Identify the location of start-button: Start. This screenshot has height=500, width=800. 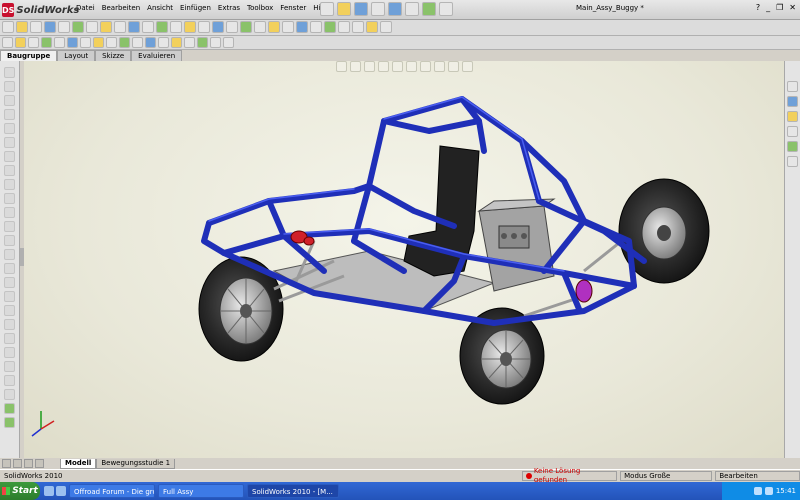
(20, 491).